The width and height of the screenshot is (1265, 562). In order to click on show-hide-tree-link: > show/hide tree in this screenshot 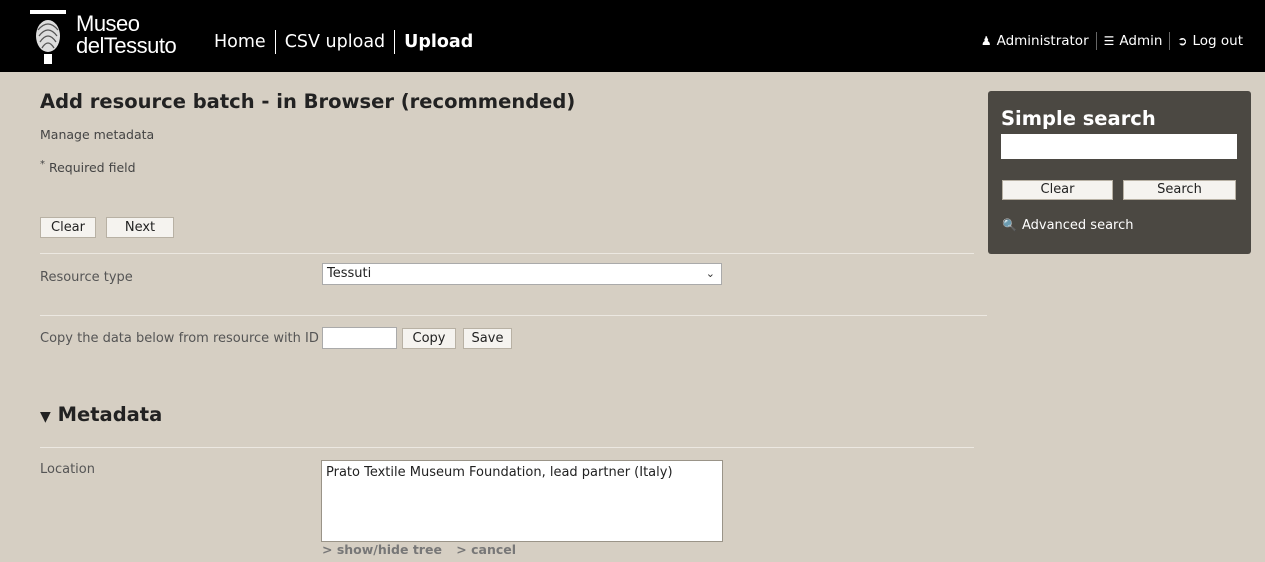, I will do `click(382, 549)`.